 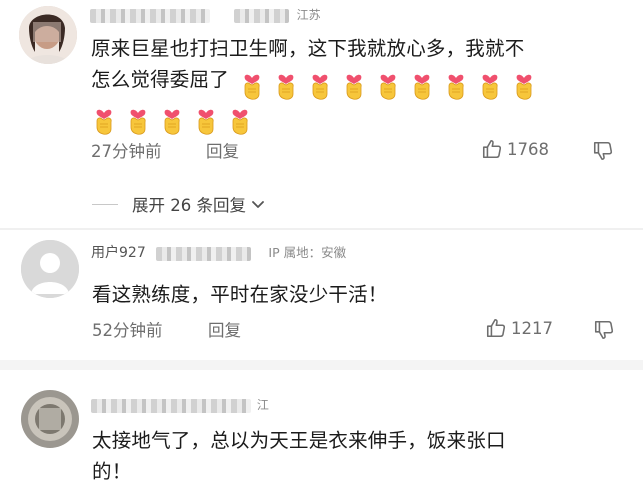 What do you see at coordinates (532, 328) in the screenshot?
I see `like-count: 1217` at bounding box center [532, 328].